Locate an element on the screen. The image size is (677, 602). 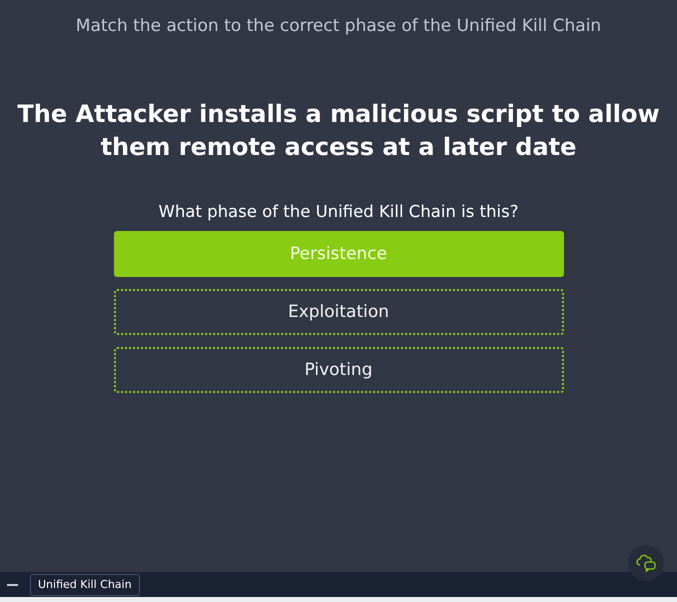
minimize-icon is located at coordinates (12, 585).